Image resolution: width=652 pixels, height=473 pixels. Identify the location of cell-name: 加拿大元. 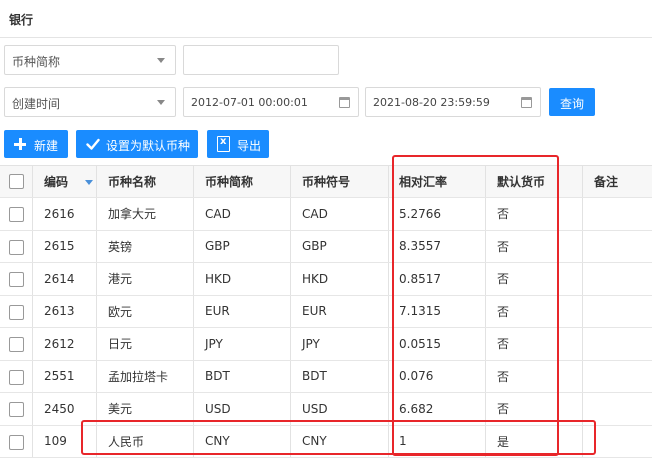
(132, 214).